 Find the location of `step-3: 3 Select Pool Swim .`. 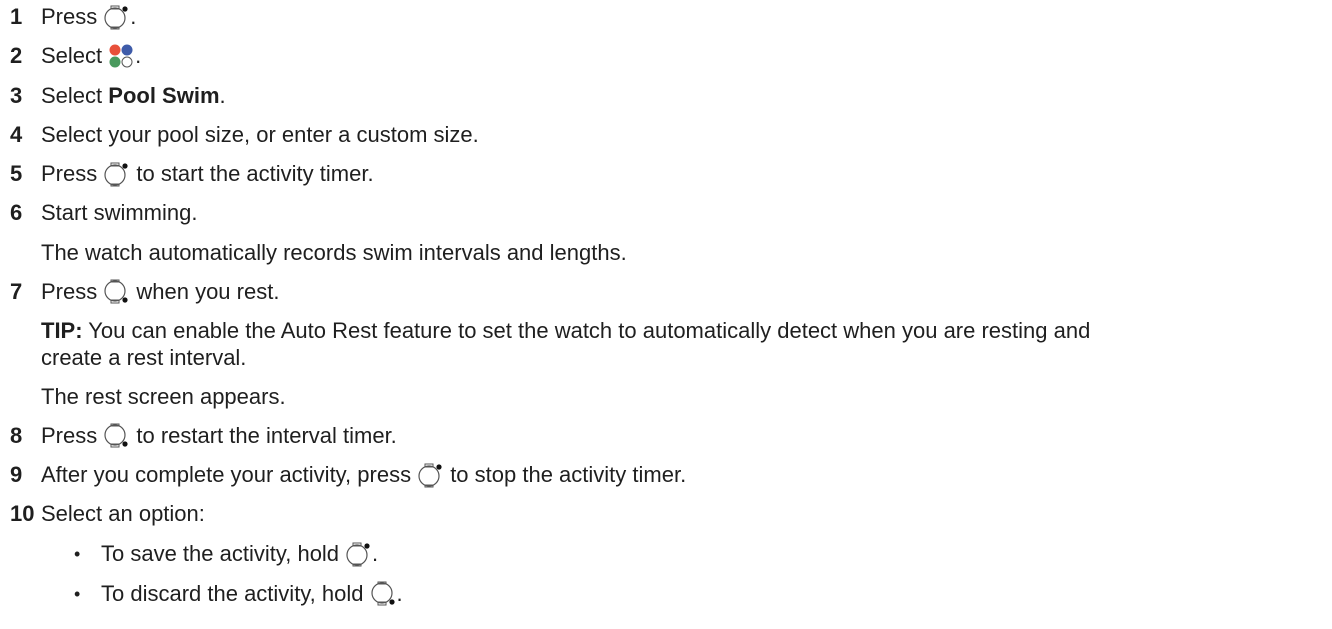

step-3: 3 Select Pool Swim . is located at coordinates (118, 96).